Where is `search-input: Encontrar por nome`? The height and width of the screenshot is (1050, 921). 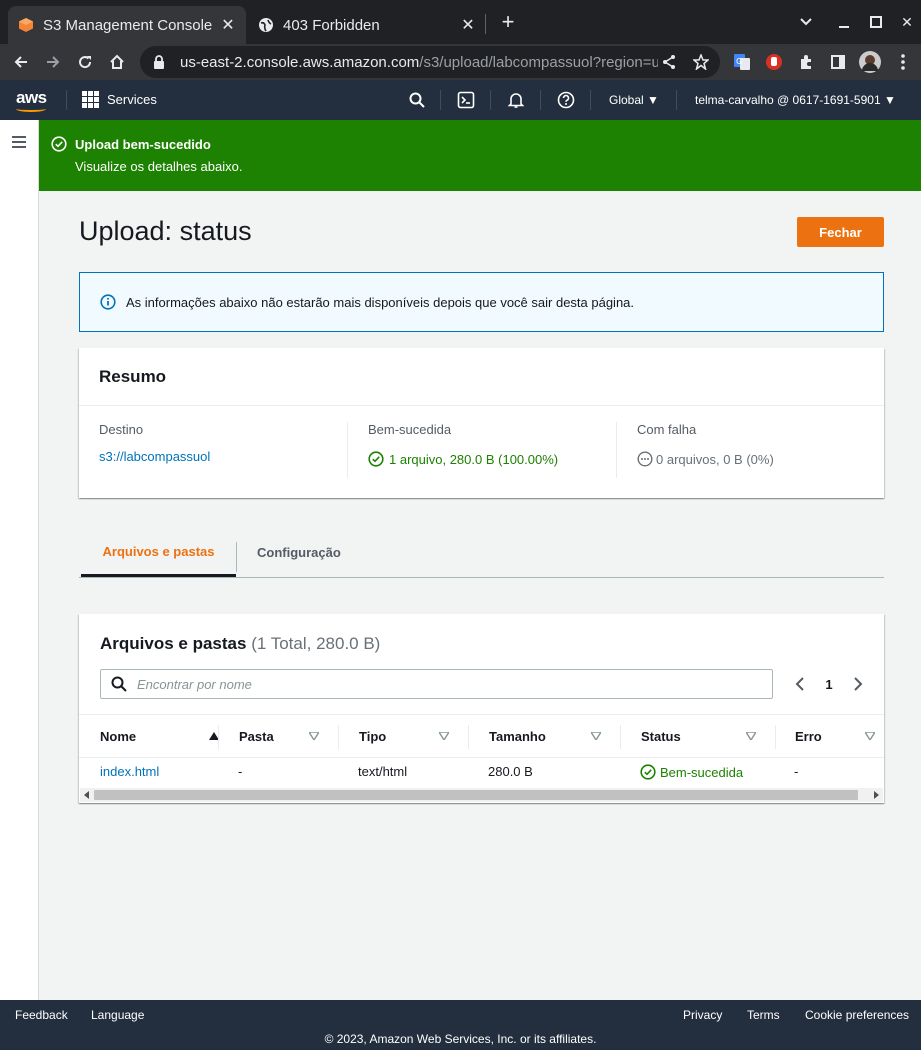 search-input: Encontrar por nome is located at coordinates (436, 684).